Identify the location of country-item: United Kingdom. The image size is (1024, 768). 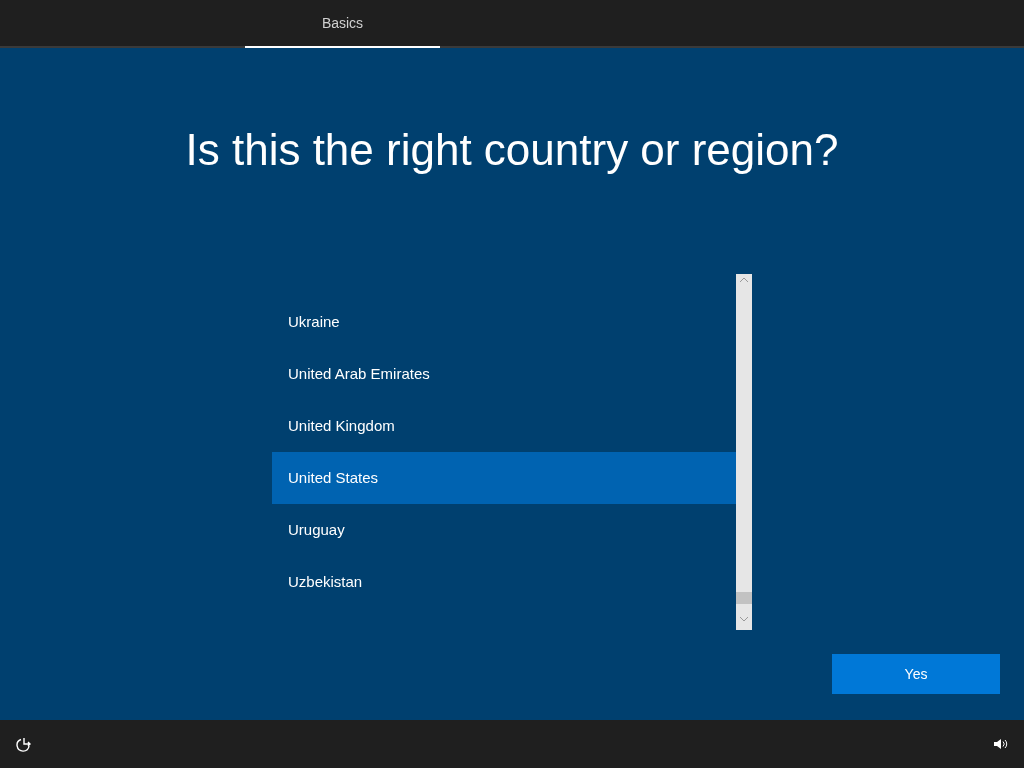
(504, 426).